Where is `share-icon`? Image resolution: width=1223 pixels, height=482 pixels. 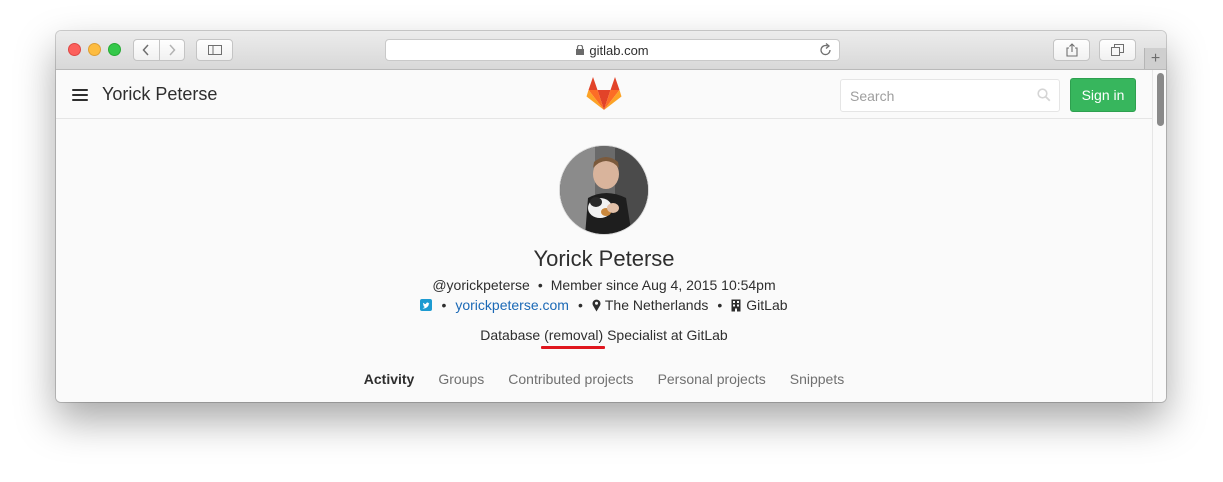
share-icon is located at coordinates (1071, 50).